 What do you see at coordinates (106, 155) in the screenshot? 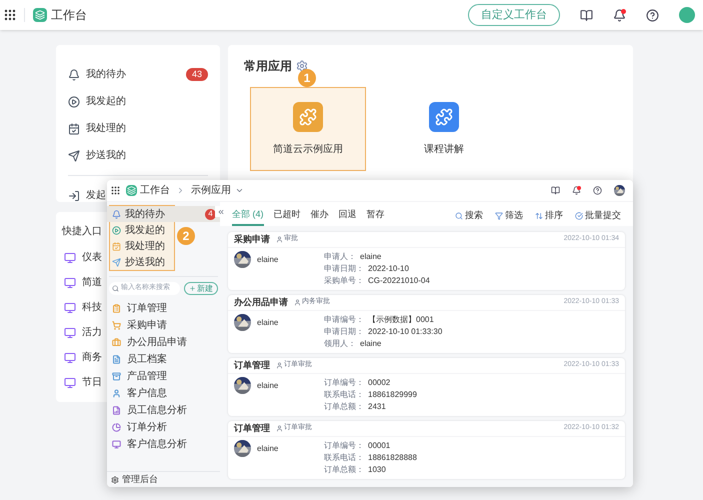
I see `nav-item: 抄送我的` at bounding box center [106, 155].